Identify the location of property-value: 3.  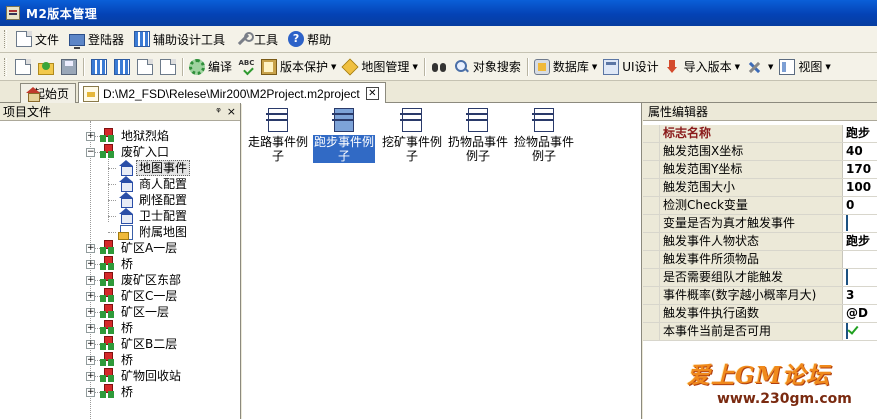
(860, 295).